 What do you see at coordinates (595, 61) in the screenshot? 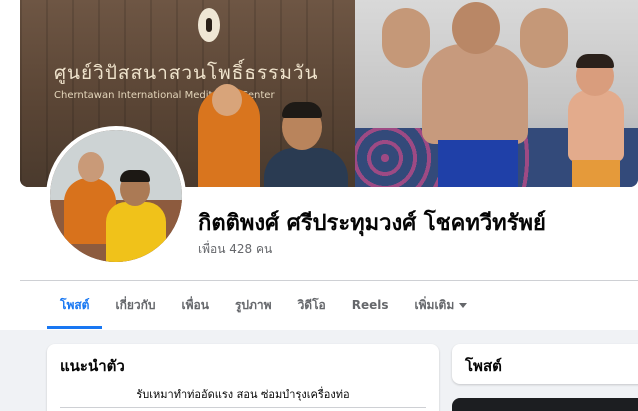
I see `cover-child-hair` at bounding box center [595, 61].